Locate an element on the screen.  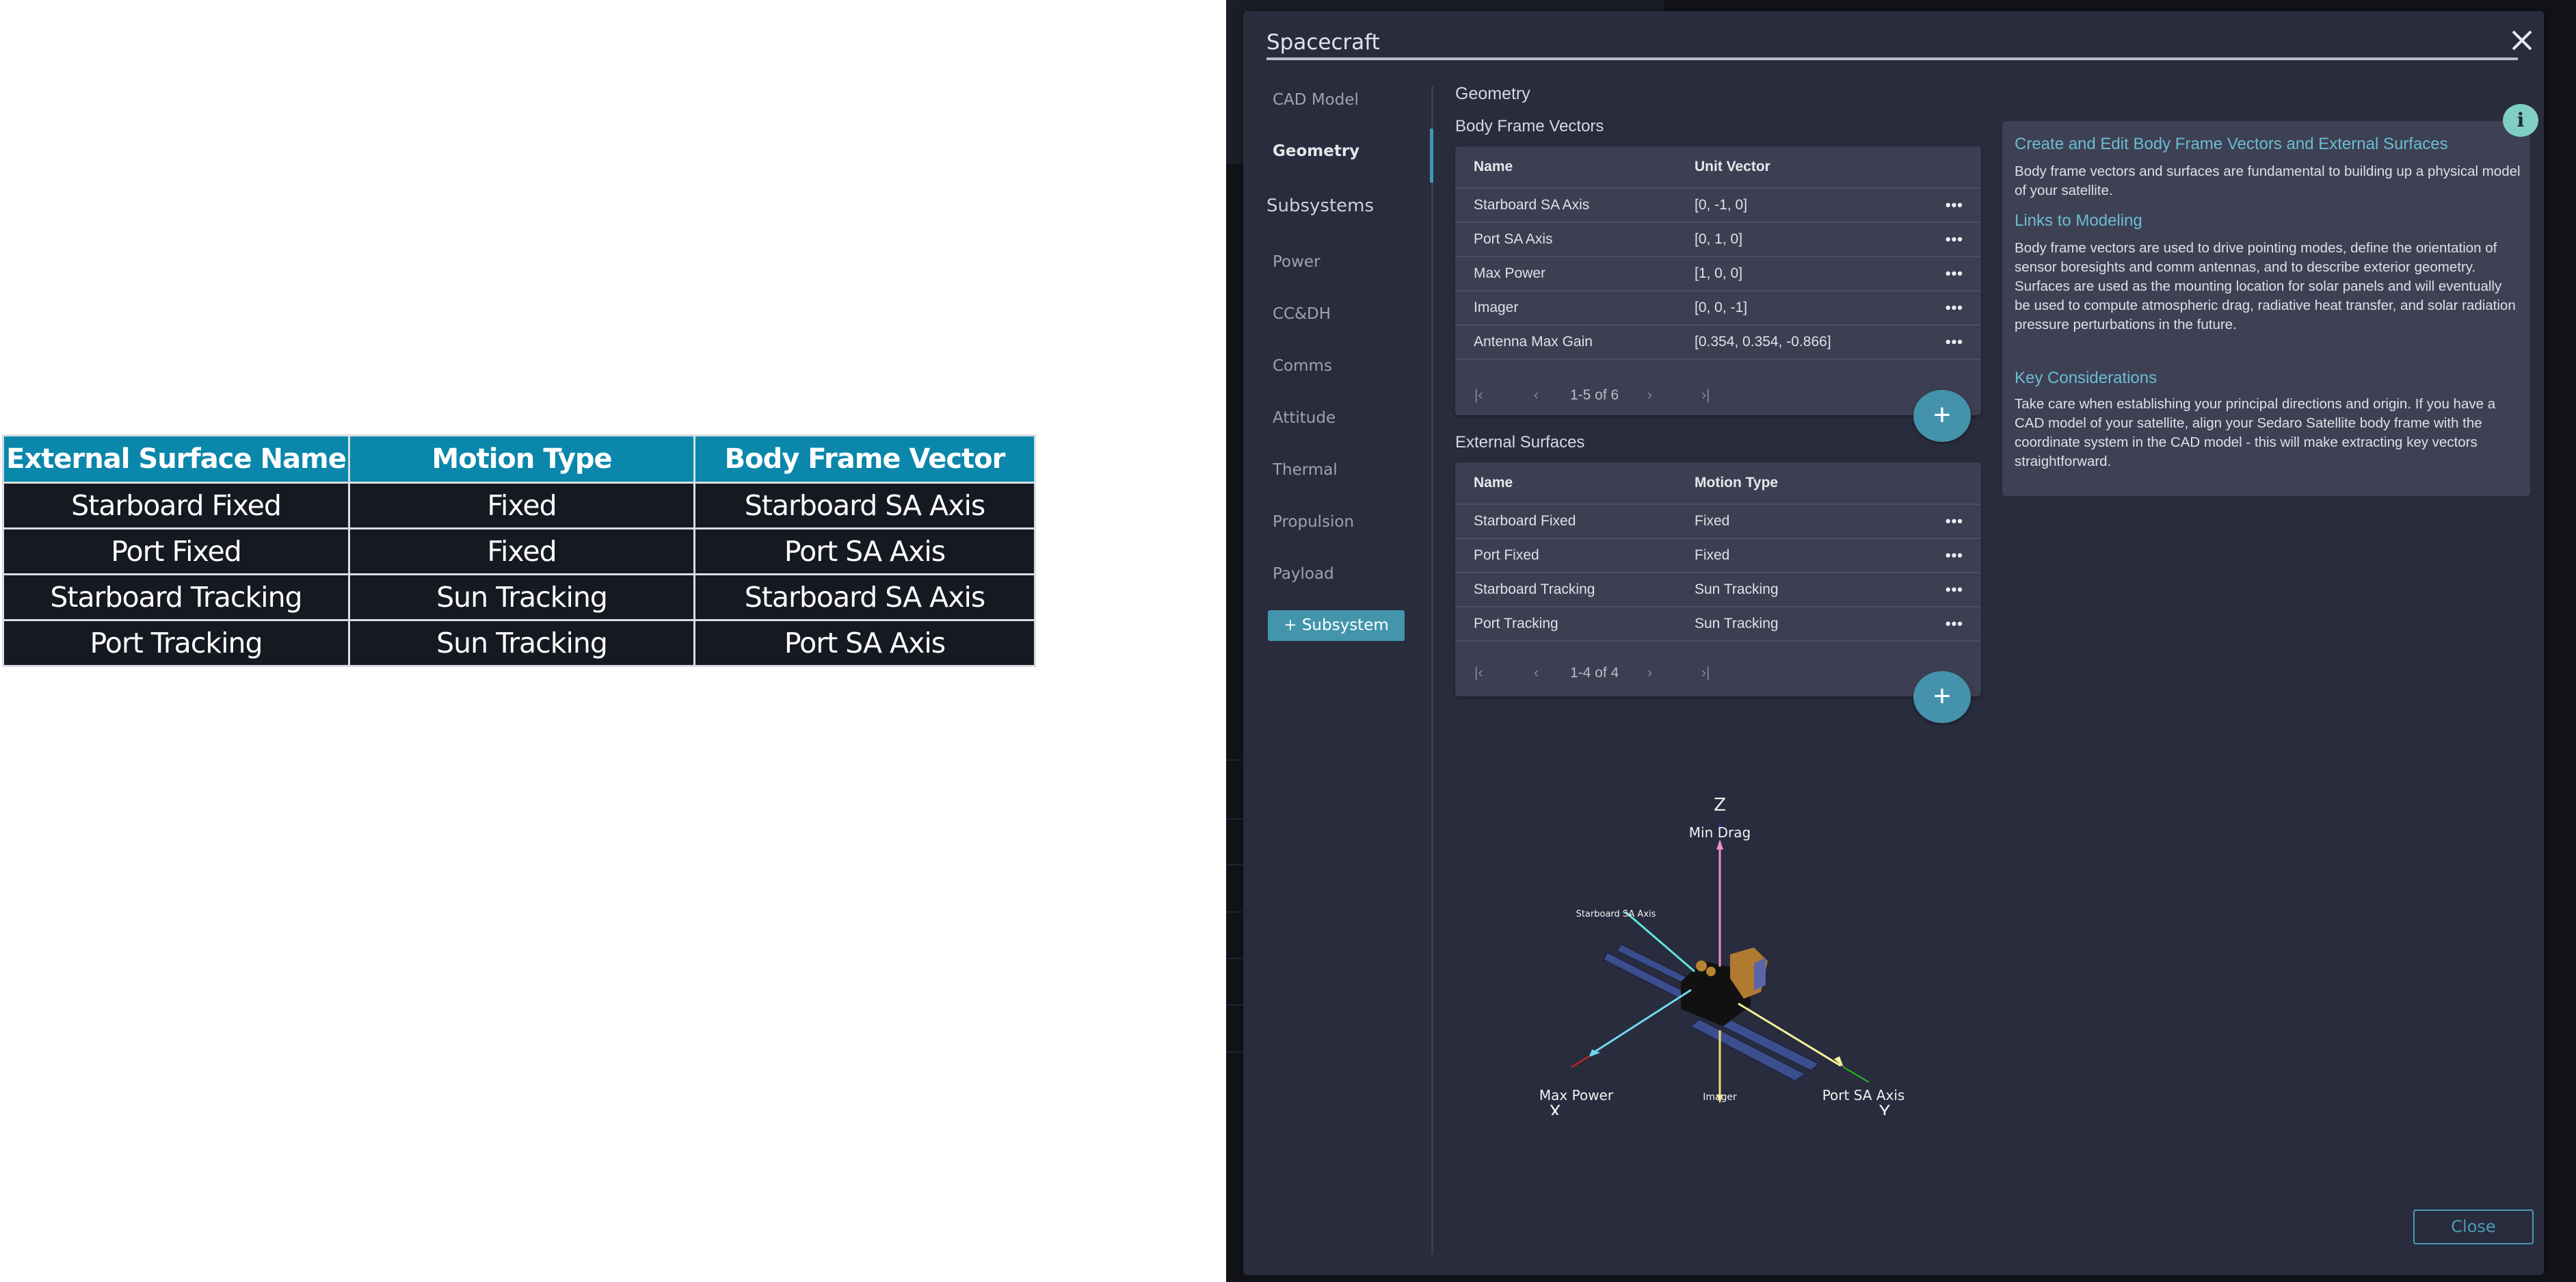
surface-name: Port Tracking is located at coordinates (1575, 624).